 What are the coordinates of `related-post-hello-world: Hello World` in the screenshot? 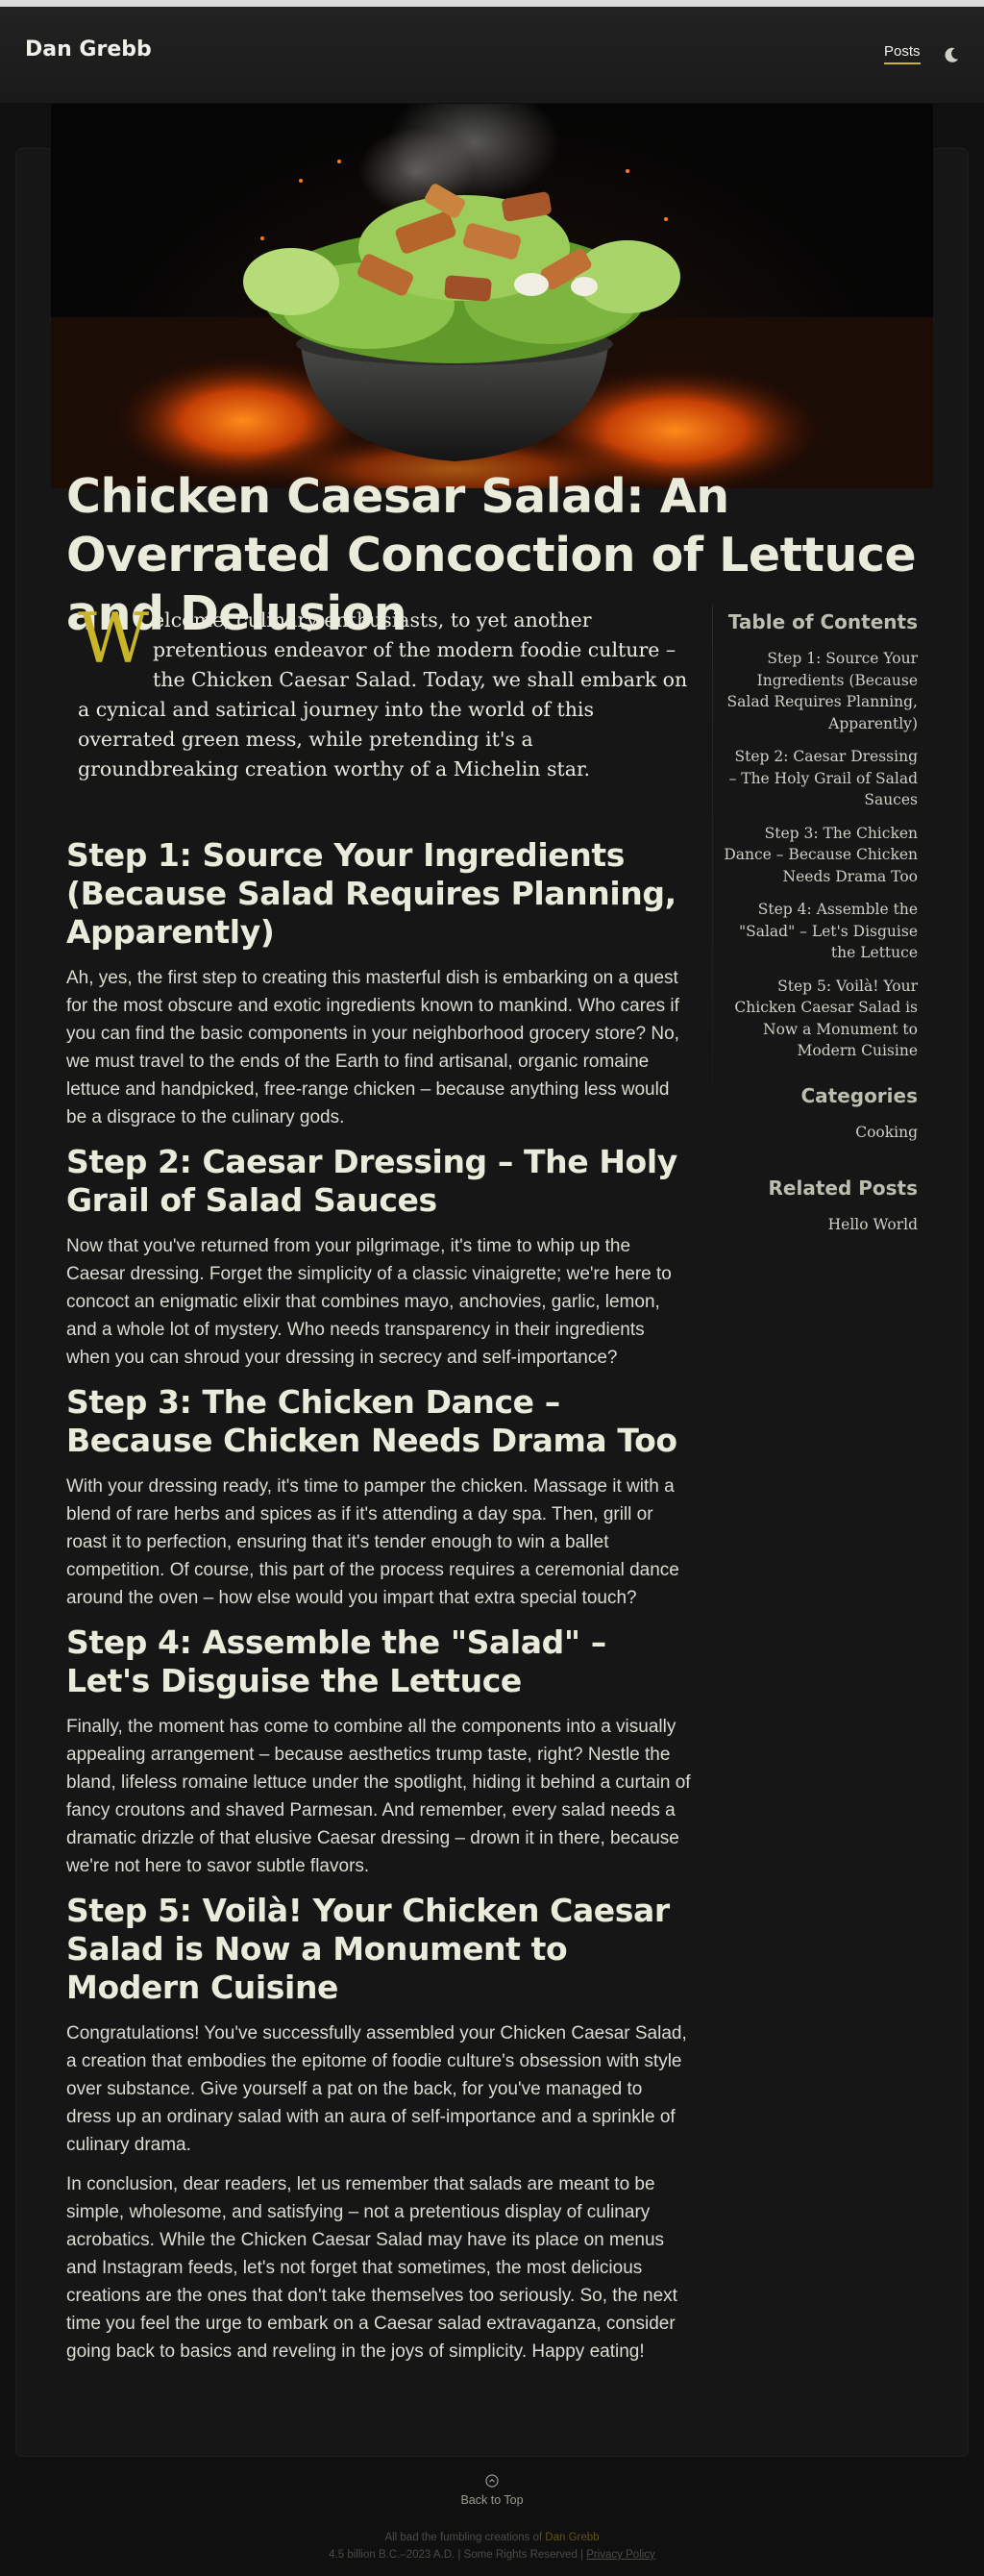 It's located at (821, 1225).